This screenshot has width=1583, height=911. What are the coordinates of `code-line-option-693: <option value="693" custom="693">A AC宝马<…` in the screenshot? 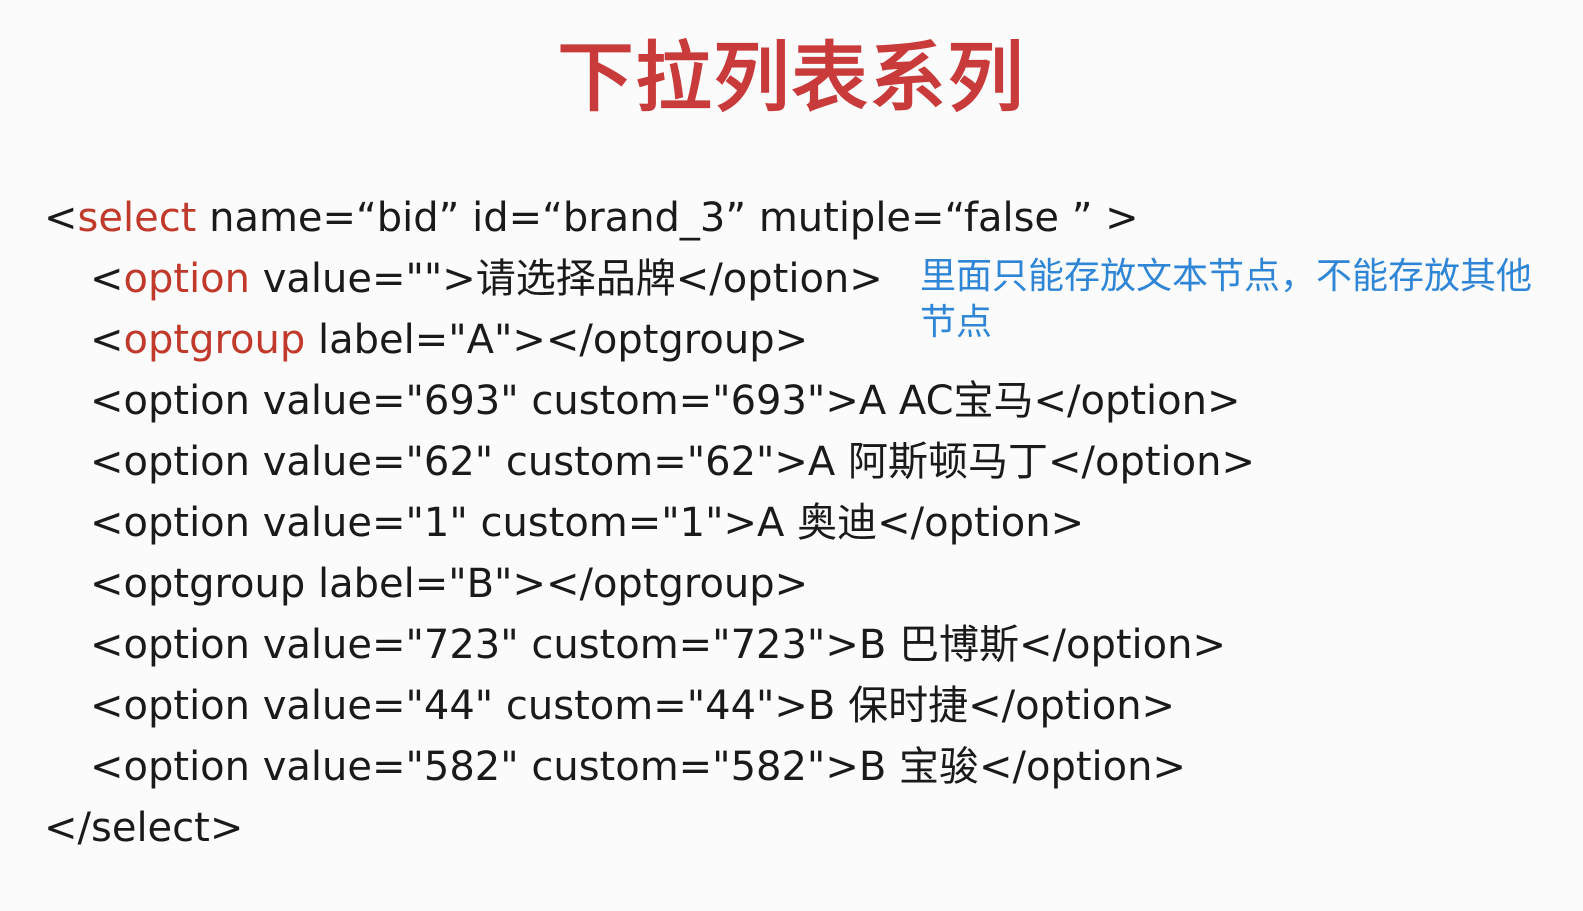 It's located at (665, 401).